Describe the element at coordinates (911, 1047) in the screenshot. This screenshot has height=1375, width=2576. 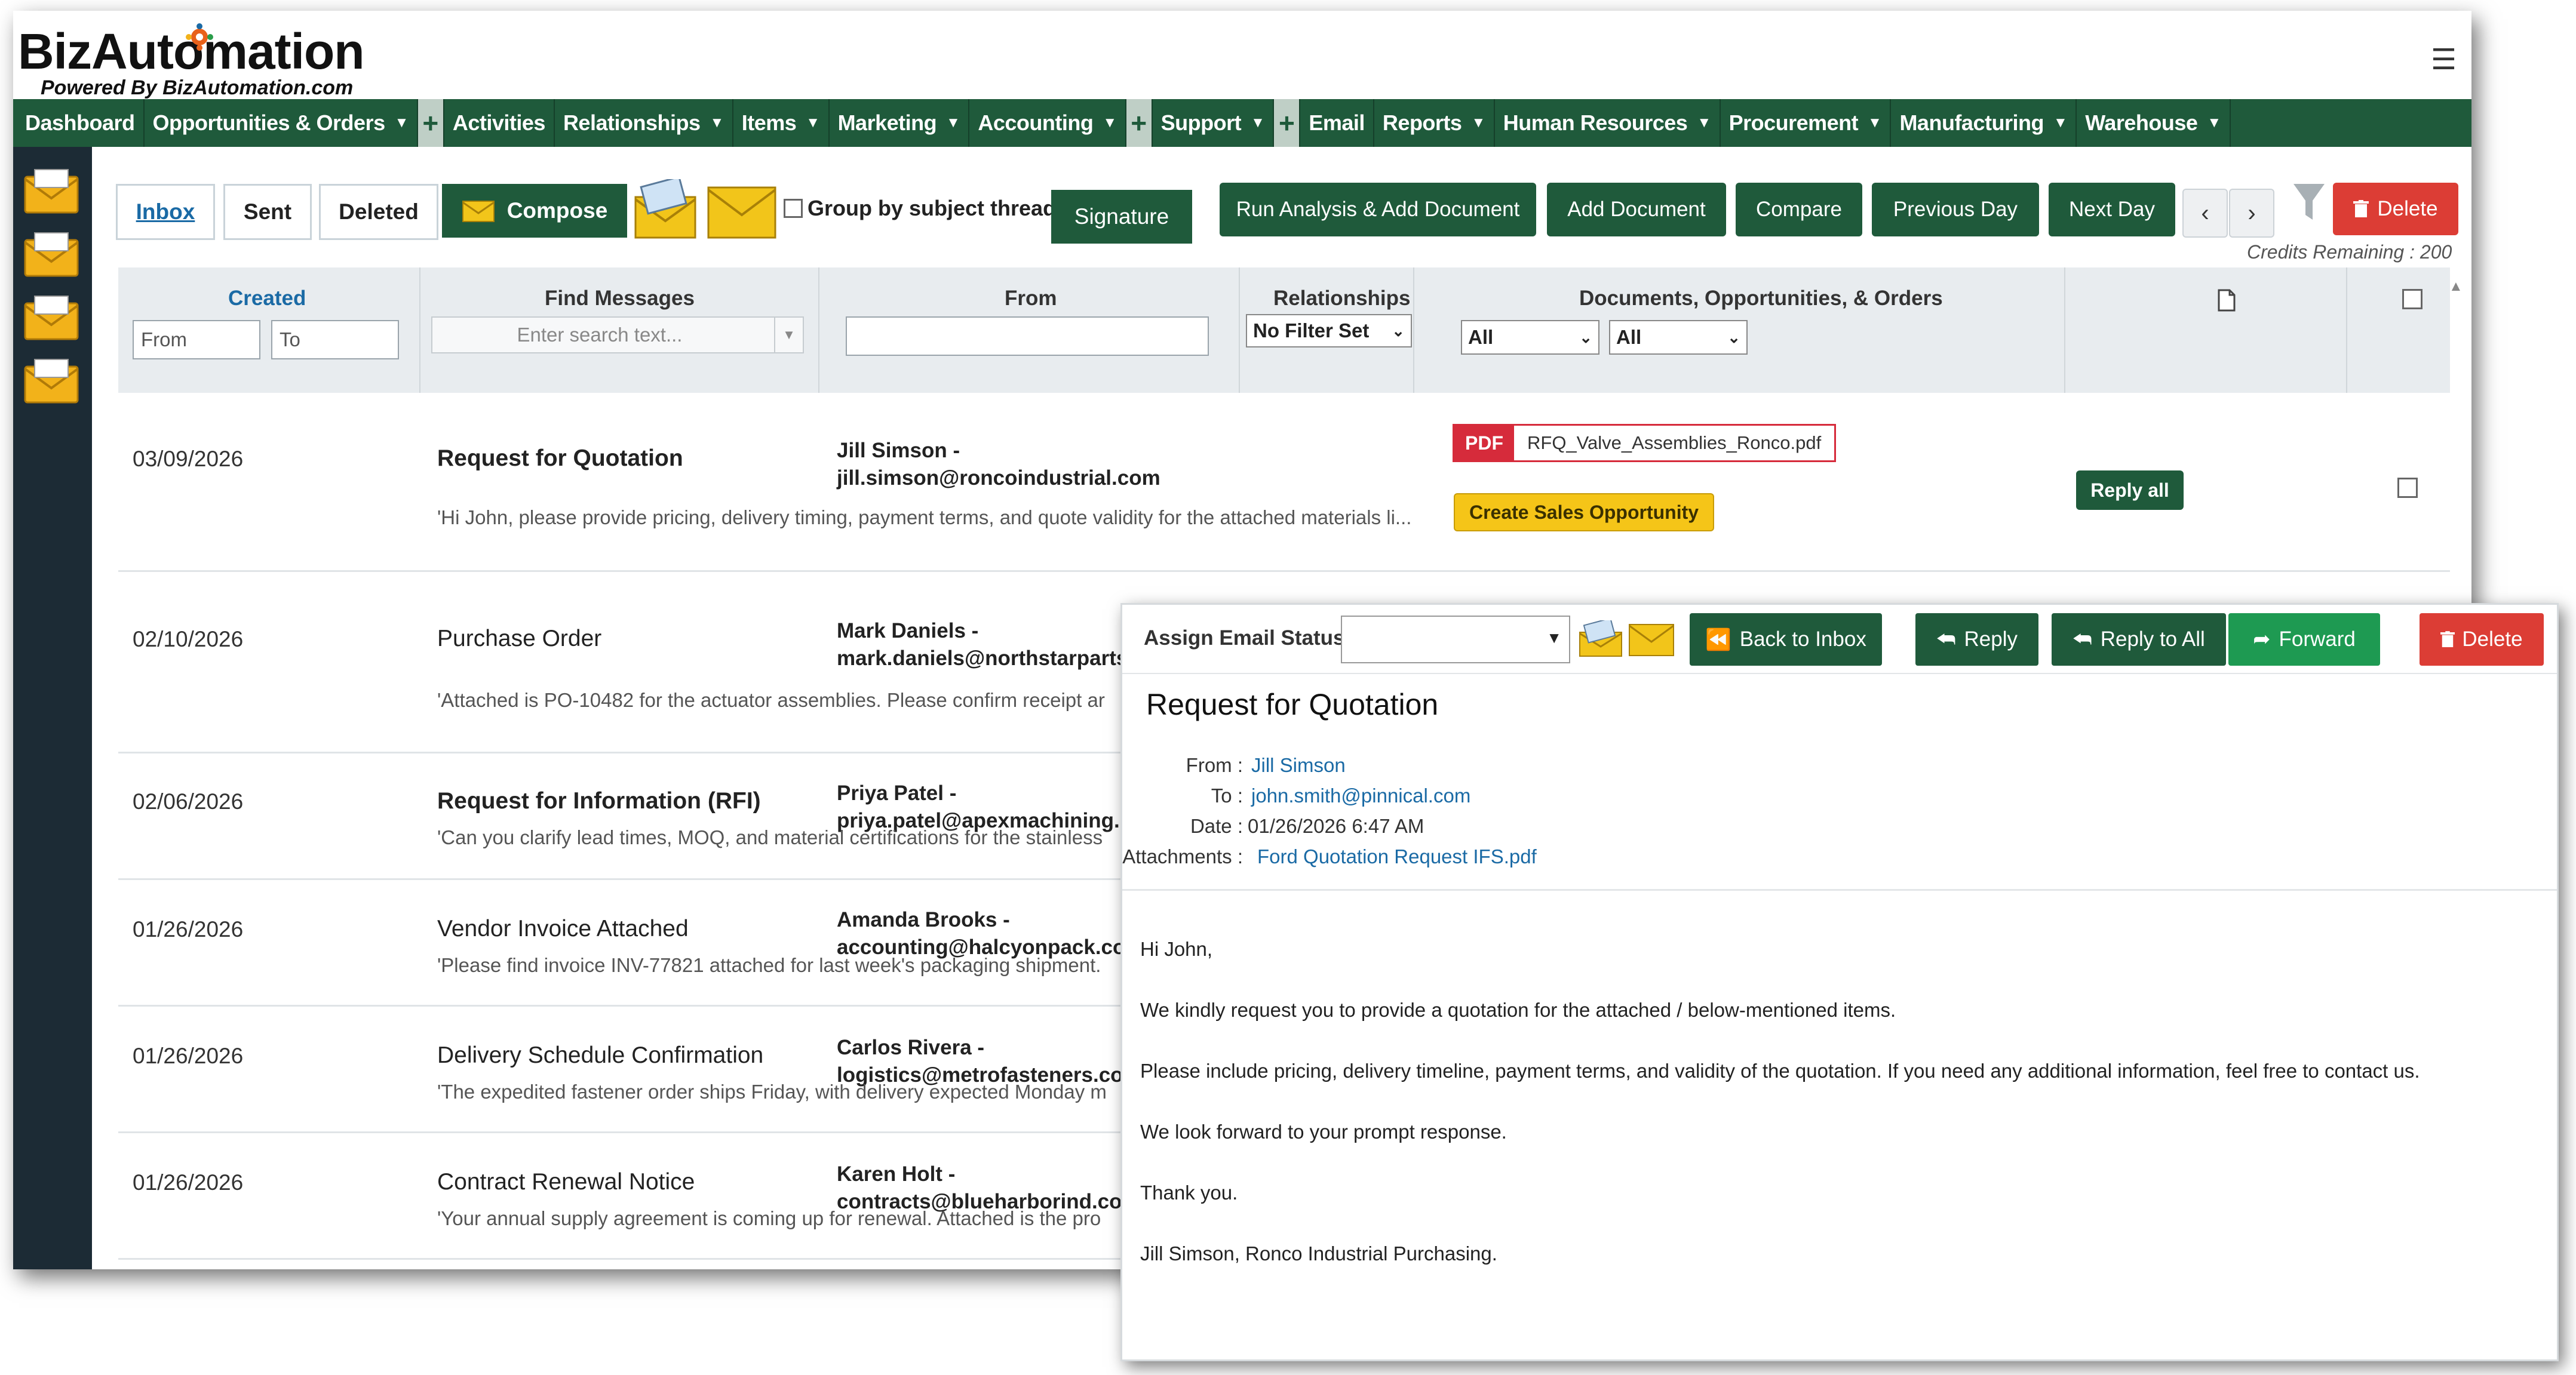
I see `message-from-name: Carlos Rivera -` at that location.